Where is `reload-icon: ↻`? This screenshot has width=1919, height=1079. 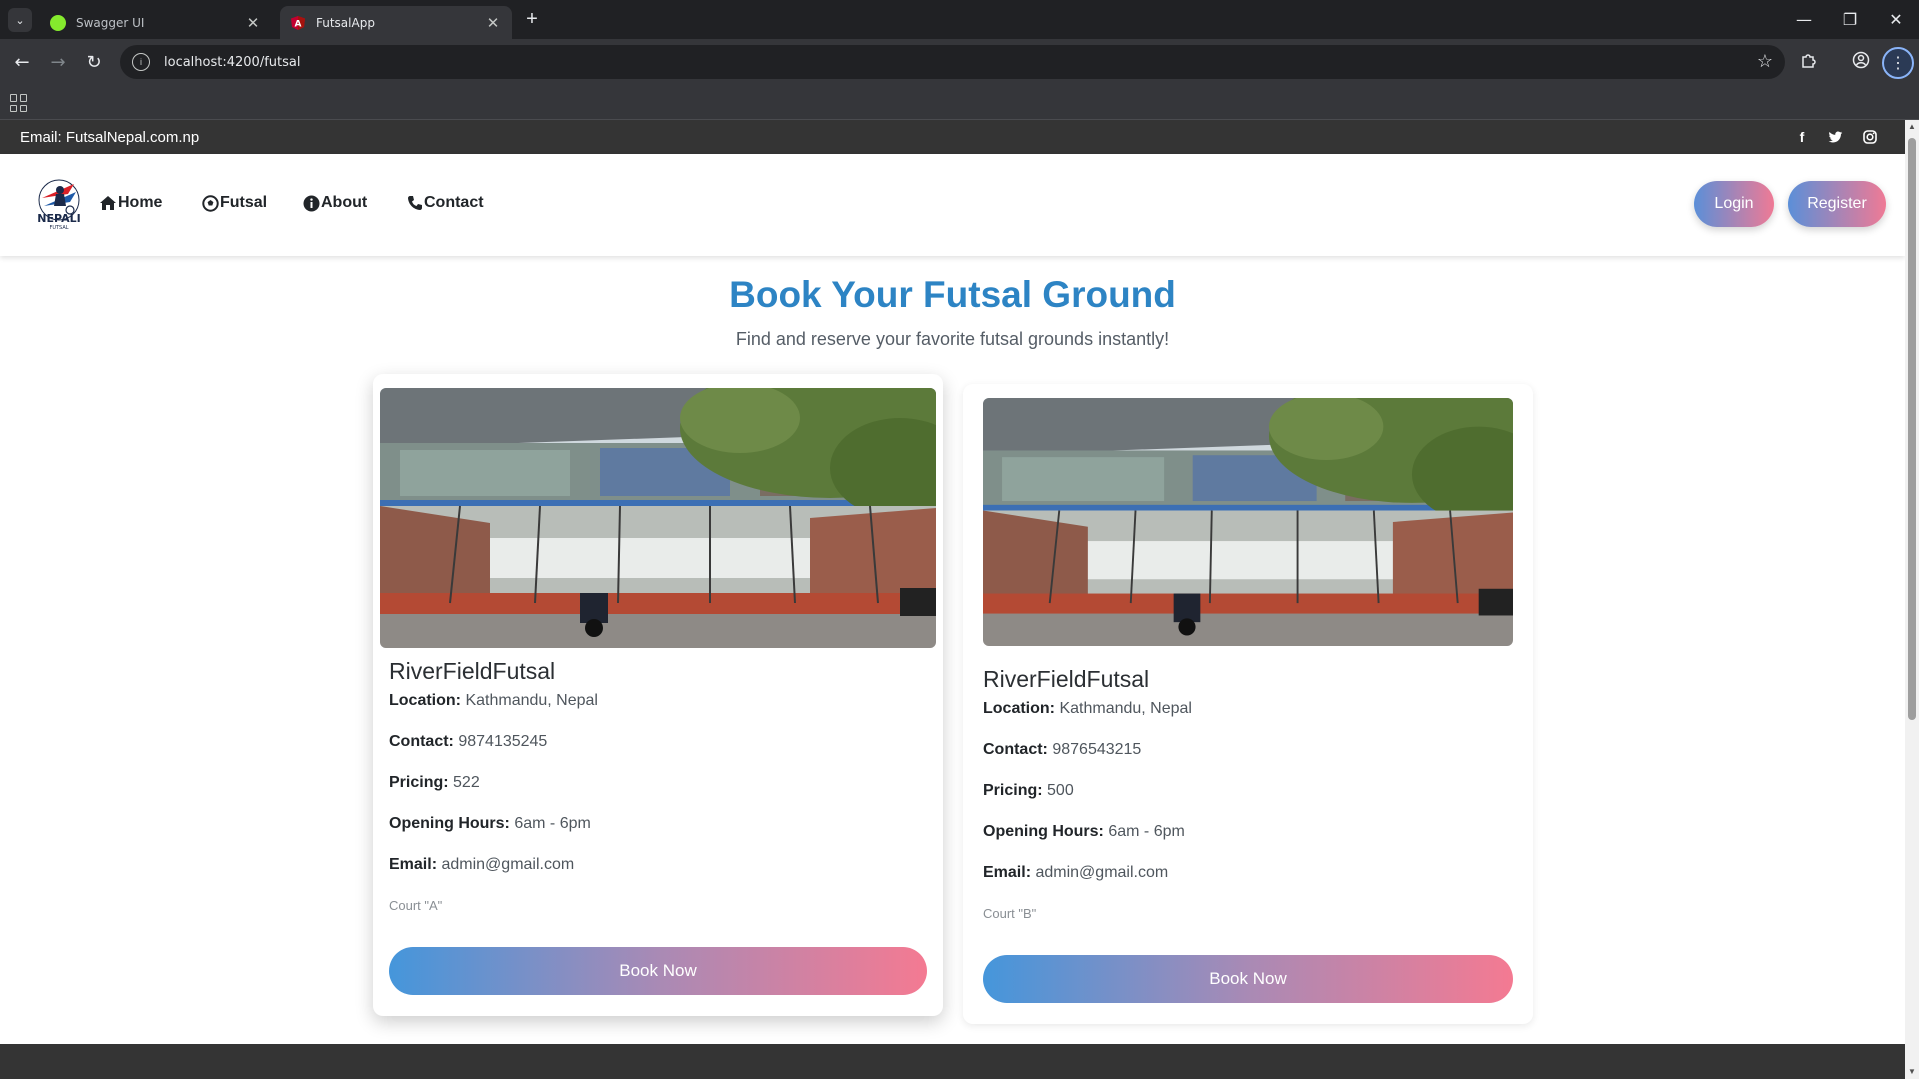 reload-icon: ↻ is located at coordinates (94, 62).